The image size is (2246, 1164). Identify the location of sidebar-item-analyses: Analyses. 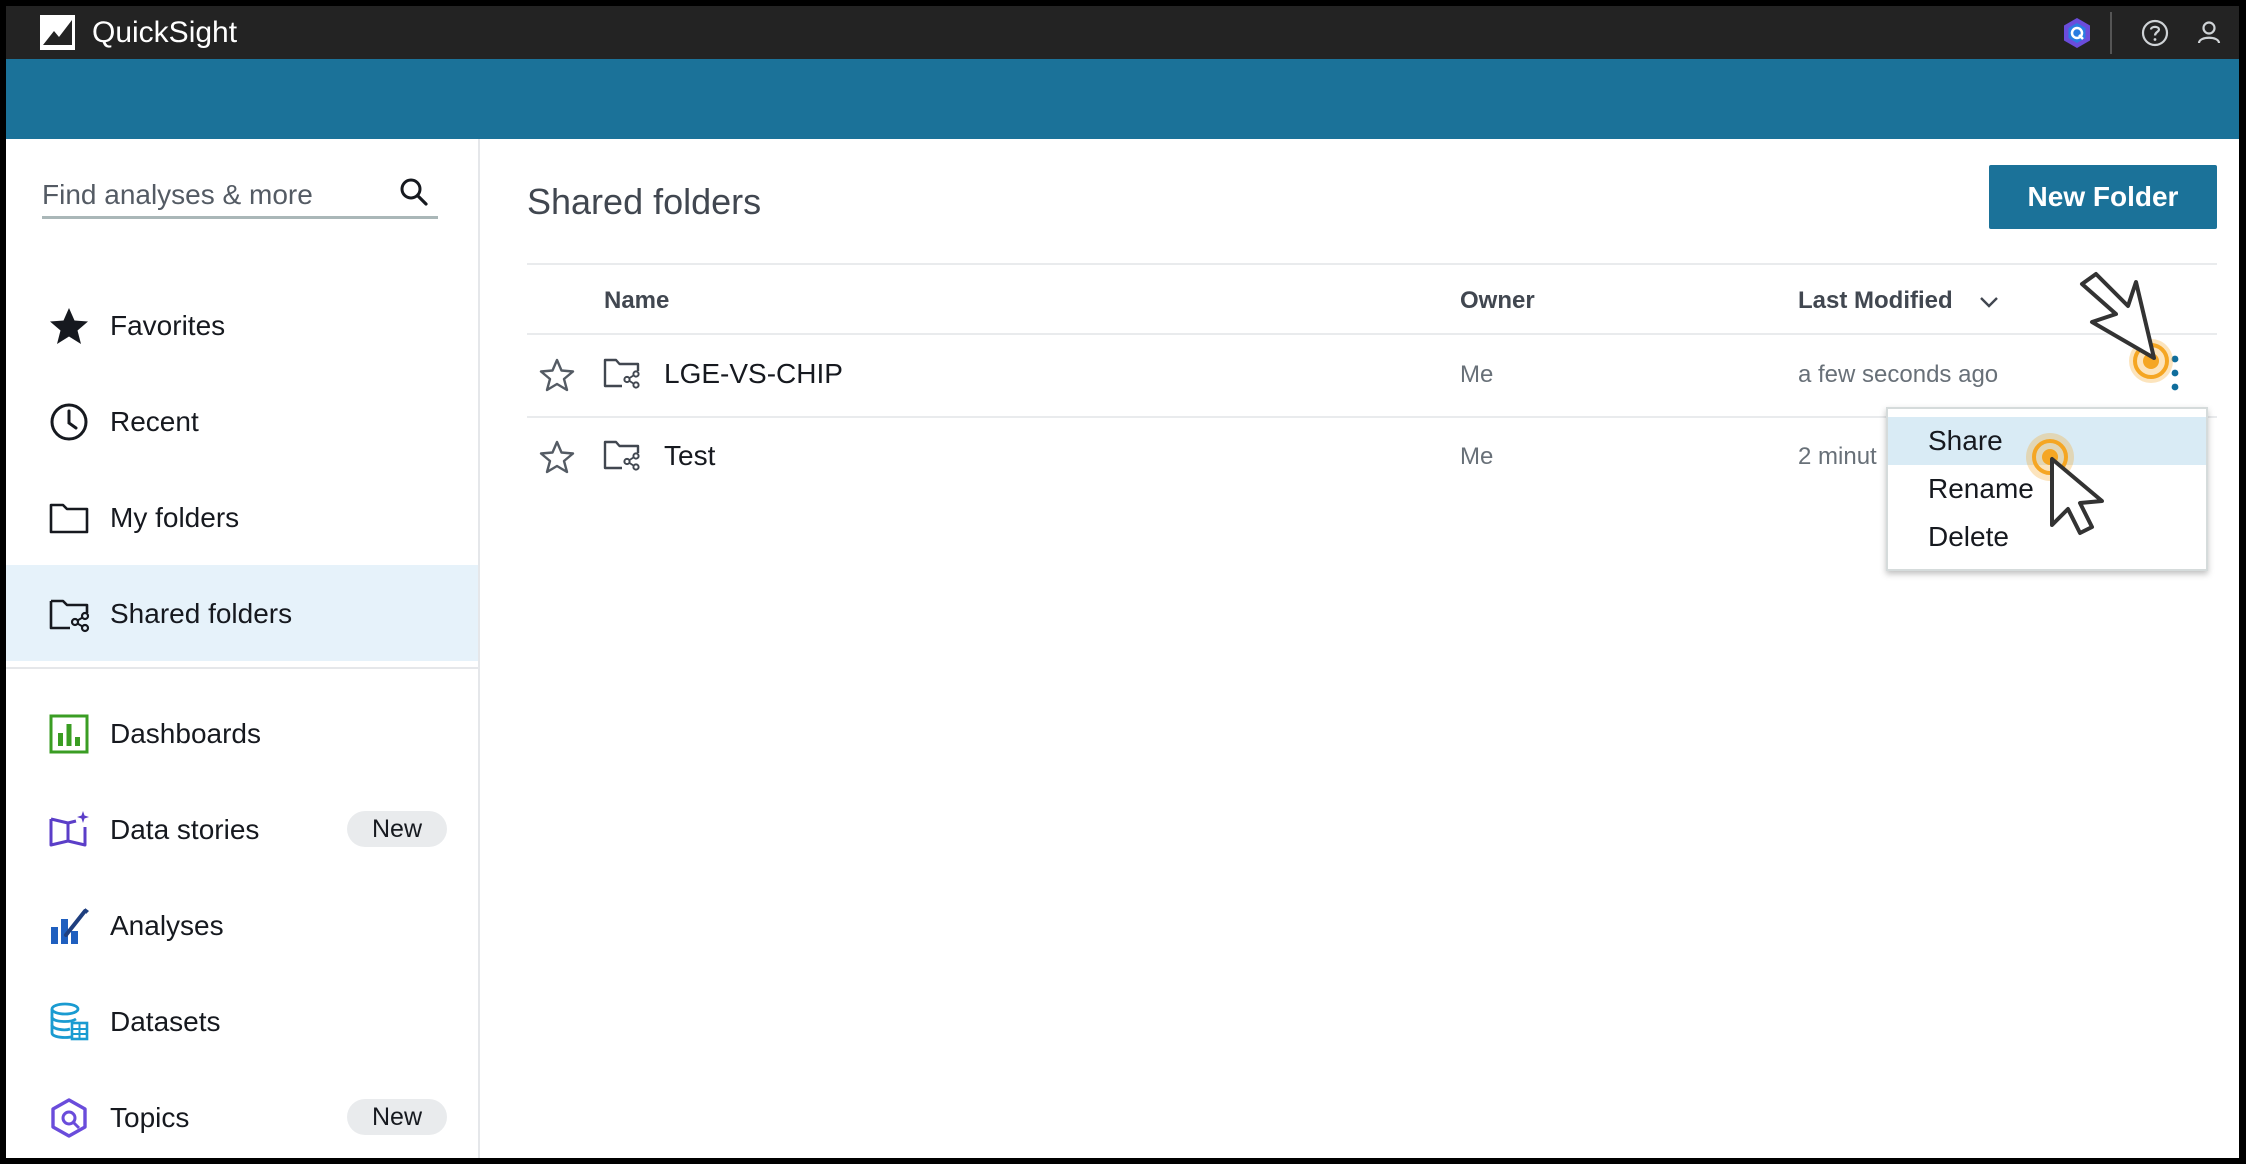
(242, 925).